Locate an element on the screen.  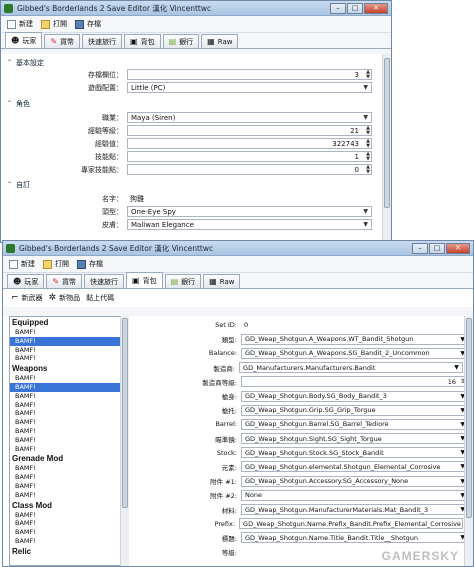
property-select: GD_Weap_Shotgun.Body.SG_Body_Bandit_3 ▼ is located at coordinates (355, 396).